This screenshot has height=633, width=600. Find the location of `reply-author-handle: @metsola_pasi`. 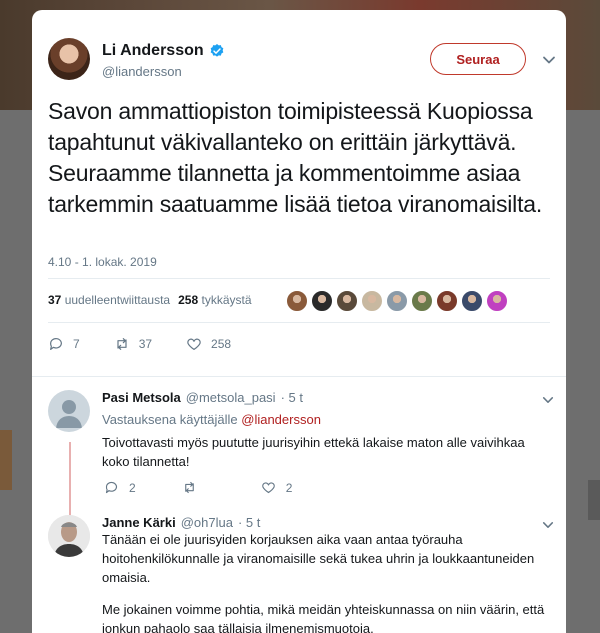

reply-author-handle: @metsola_pasi is located at coordinates (231, 397).